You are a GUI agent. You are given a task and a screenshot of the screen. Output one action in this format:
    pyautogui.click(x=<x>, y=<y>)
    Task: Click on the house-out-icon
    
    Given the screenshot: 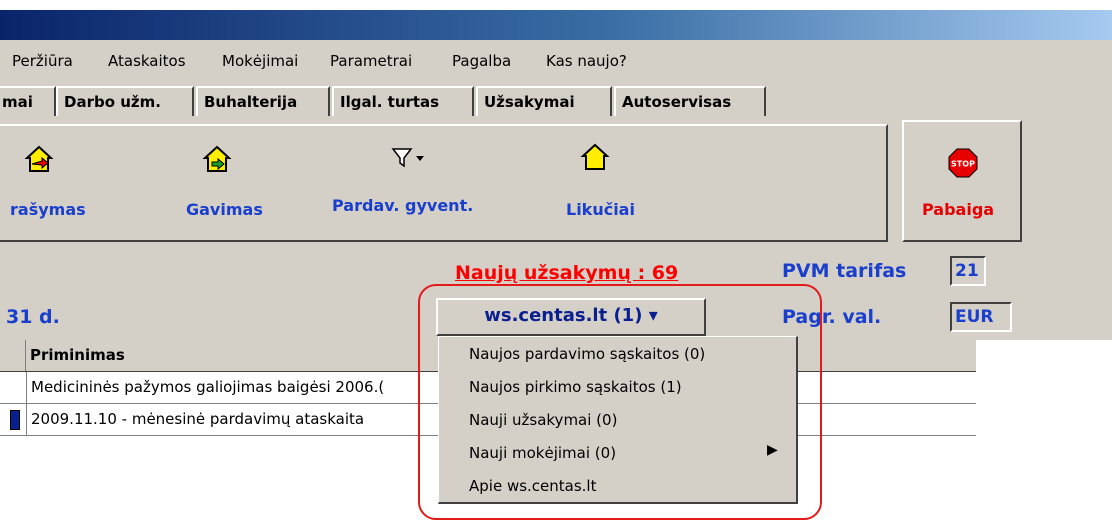 What is the action you would take?
    pyautogui.click(x=39, y=158)
    